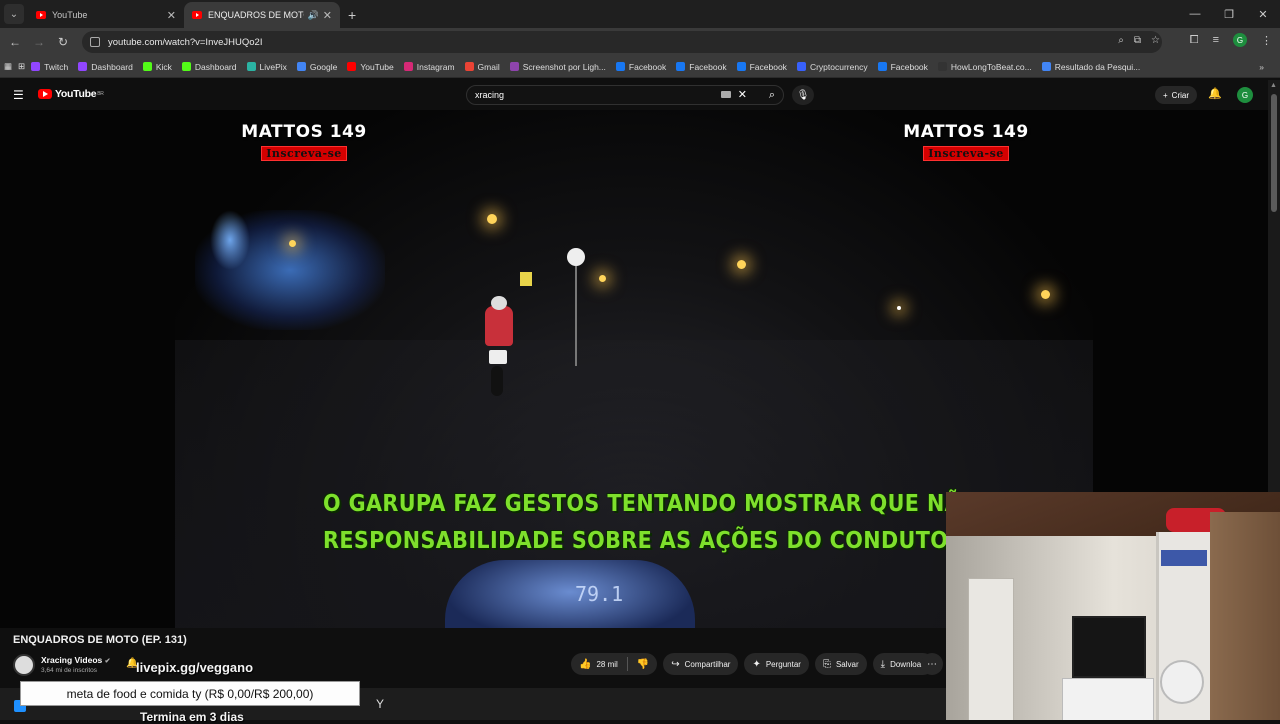  Describe the element at coordinates (185, 42) in the screenshot. I see `url-text: youtube.com/watch?v=InveJHUQo2I` at that location.